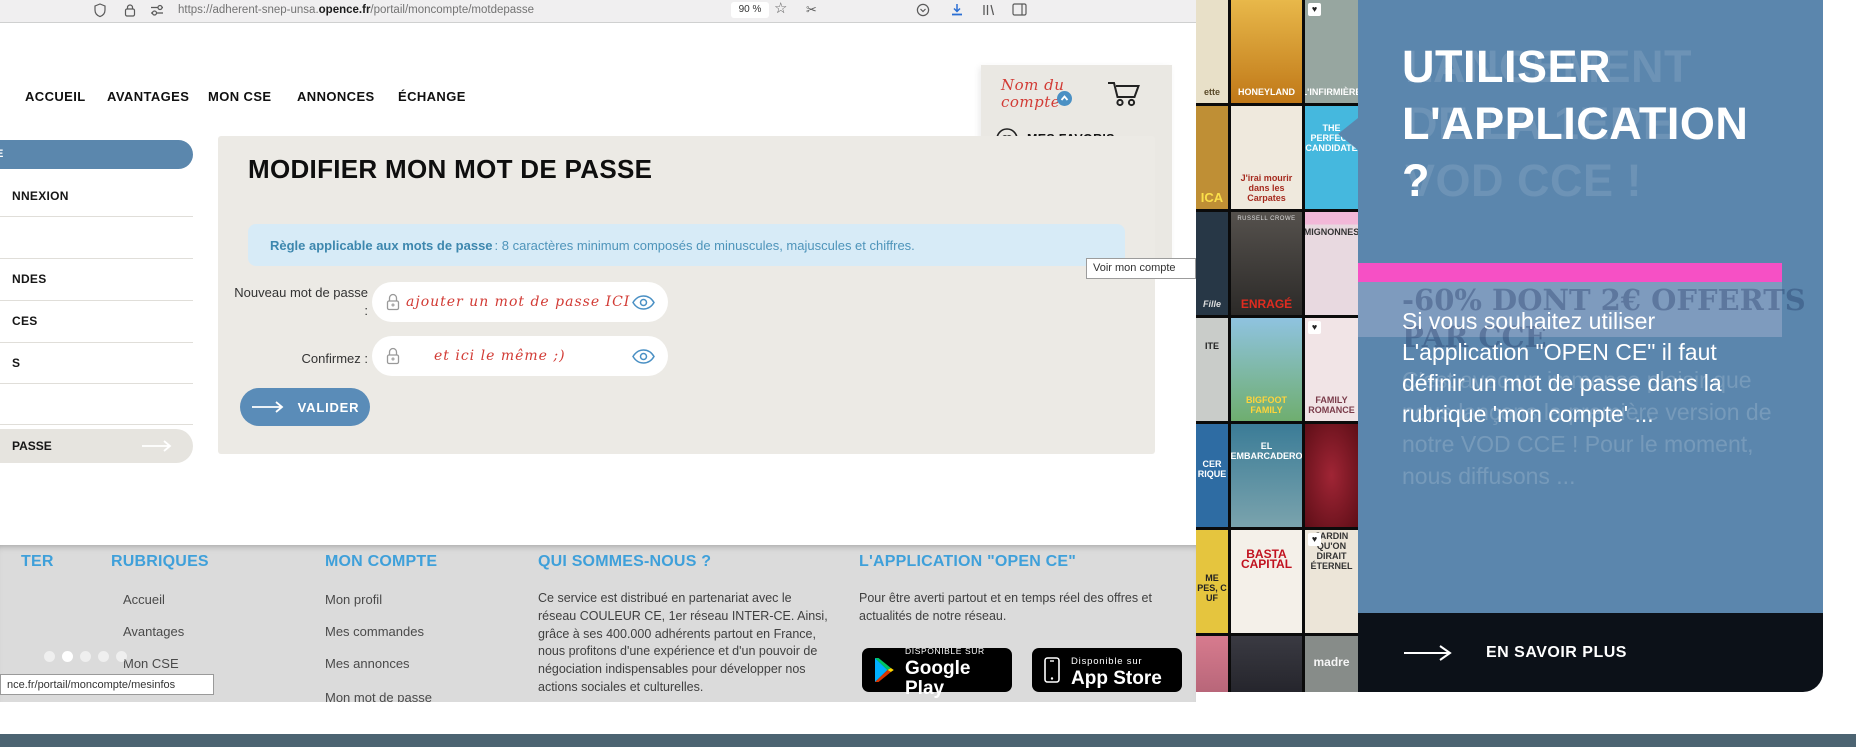 Image resolution: width=1856 pixels, height=747 pixels. Describe the element at coordinates (1331, 51) in the screenshot. I see `movie-poster: ♥L'INFIRMIÈRE` at that location.